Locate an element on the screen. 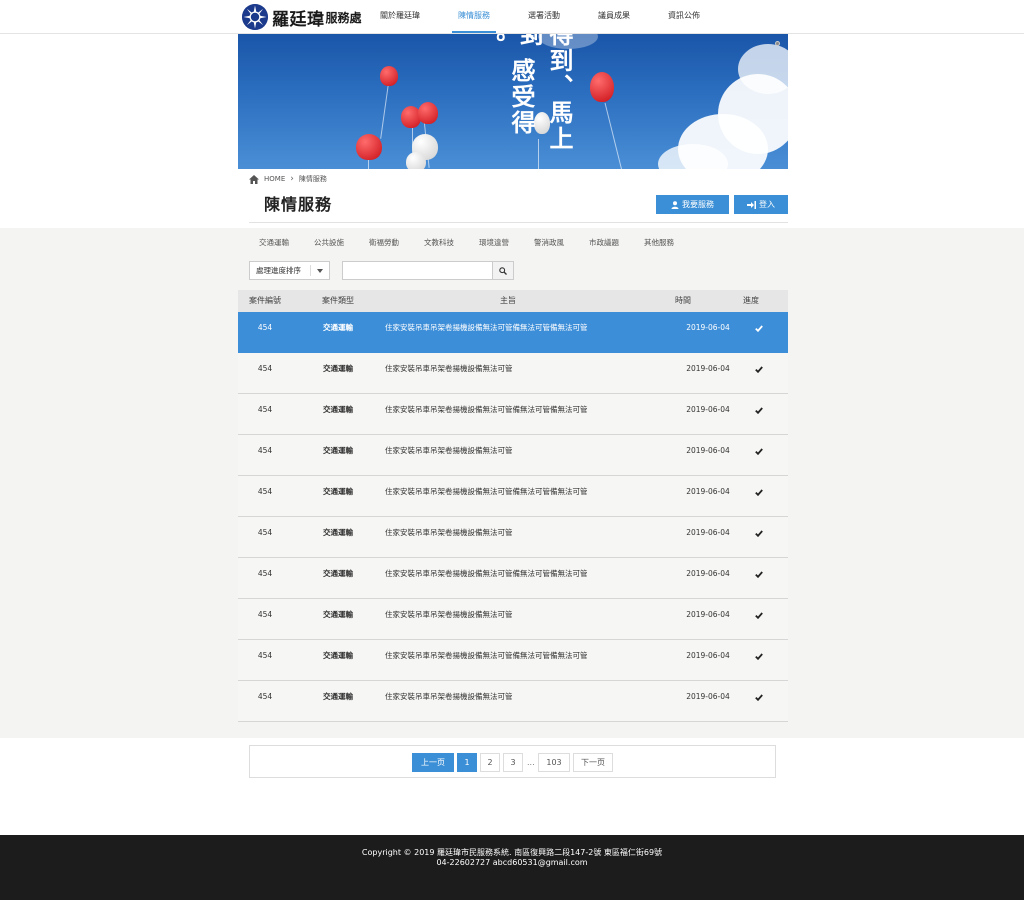  page-last-button: 103 is located at coordinates (554, 762).